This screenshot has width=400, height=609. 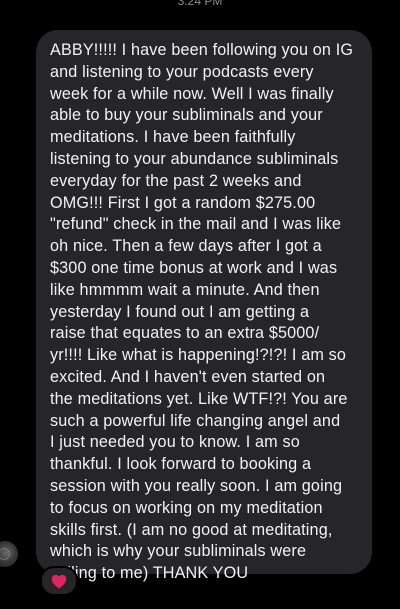 I want to click on message-timestamp: 3:24 PM, so click(x=200, y=4).